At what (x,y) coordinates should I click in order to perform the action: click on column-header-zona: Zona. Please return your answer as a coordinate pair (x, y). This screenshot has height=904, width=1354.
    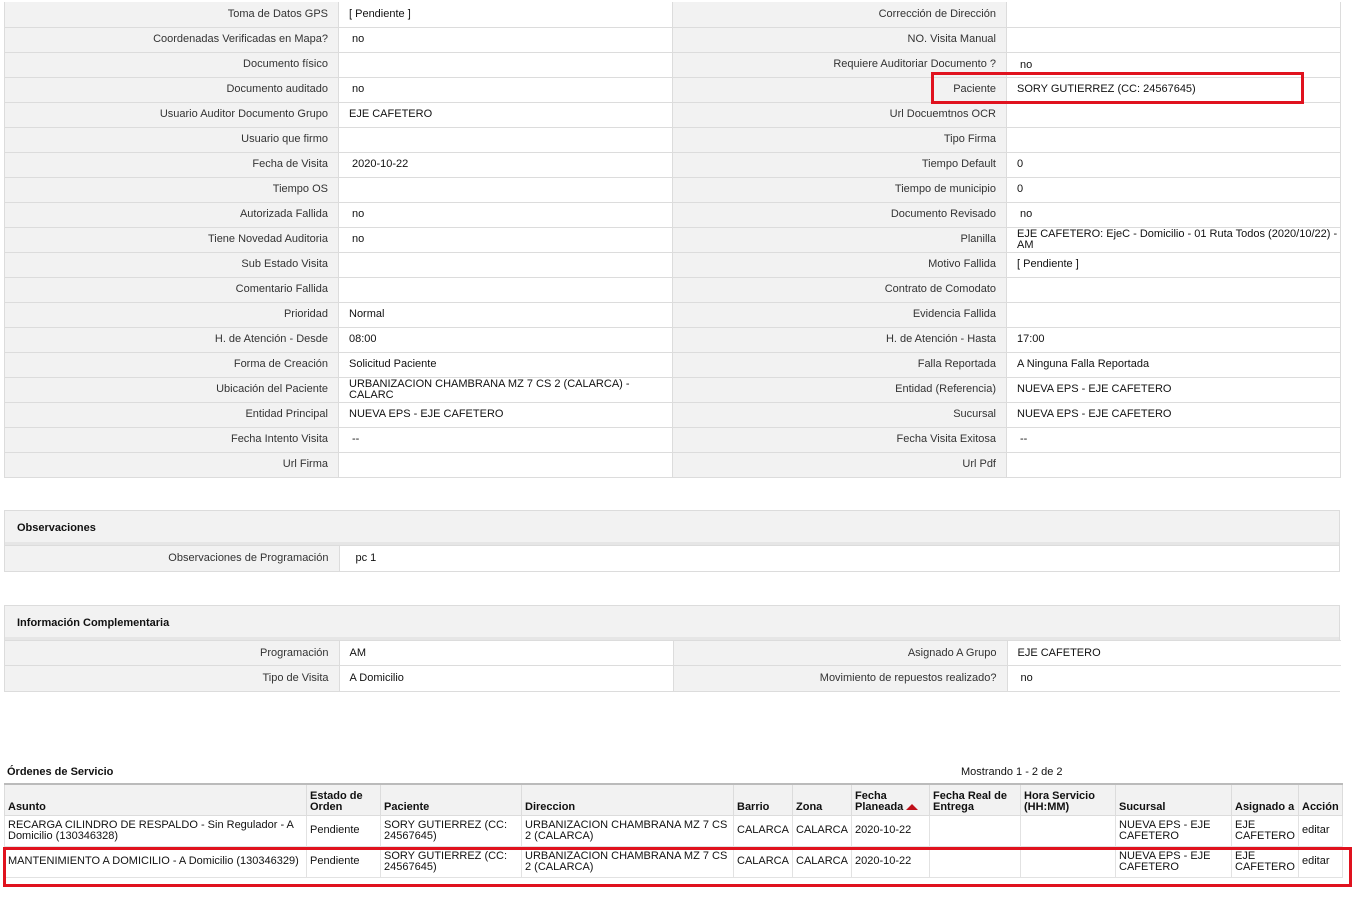
    Looking at the image, I should click on (822, 799).